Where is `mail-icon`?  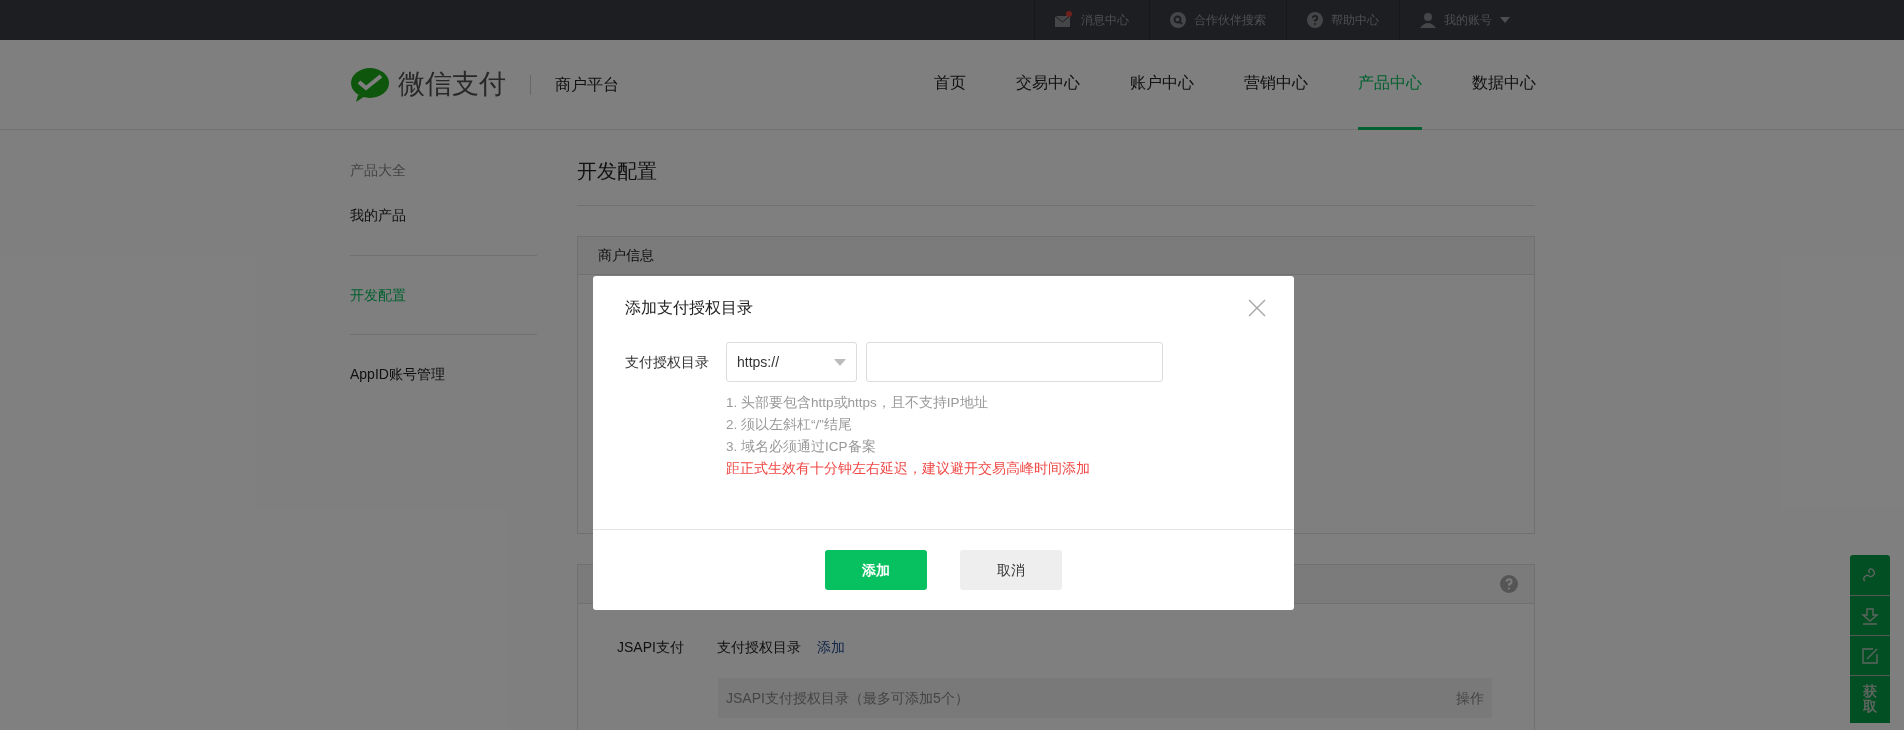 mail-icon is located at coordinates (1064, 20).